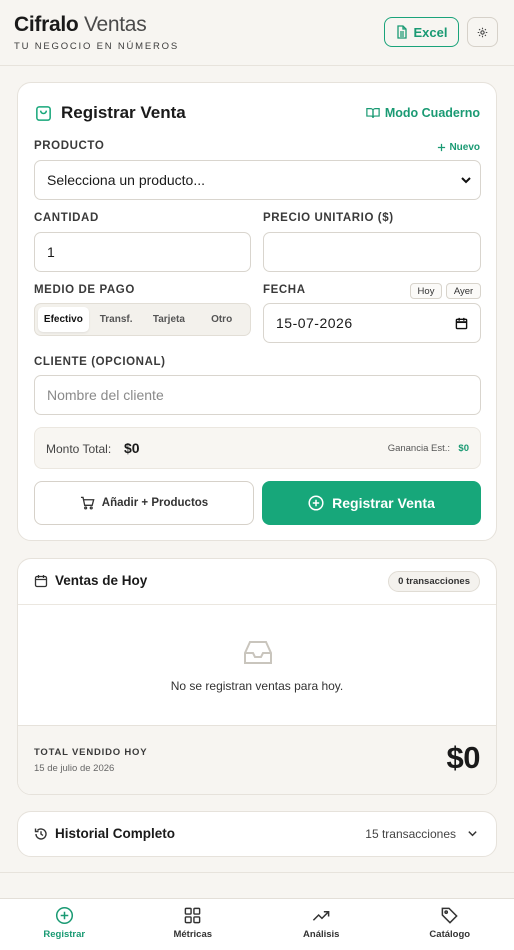 This screenshot has height=950, width=514. I want to click on excel-export-button: Excel, so click(421, 32).